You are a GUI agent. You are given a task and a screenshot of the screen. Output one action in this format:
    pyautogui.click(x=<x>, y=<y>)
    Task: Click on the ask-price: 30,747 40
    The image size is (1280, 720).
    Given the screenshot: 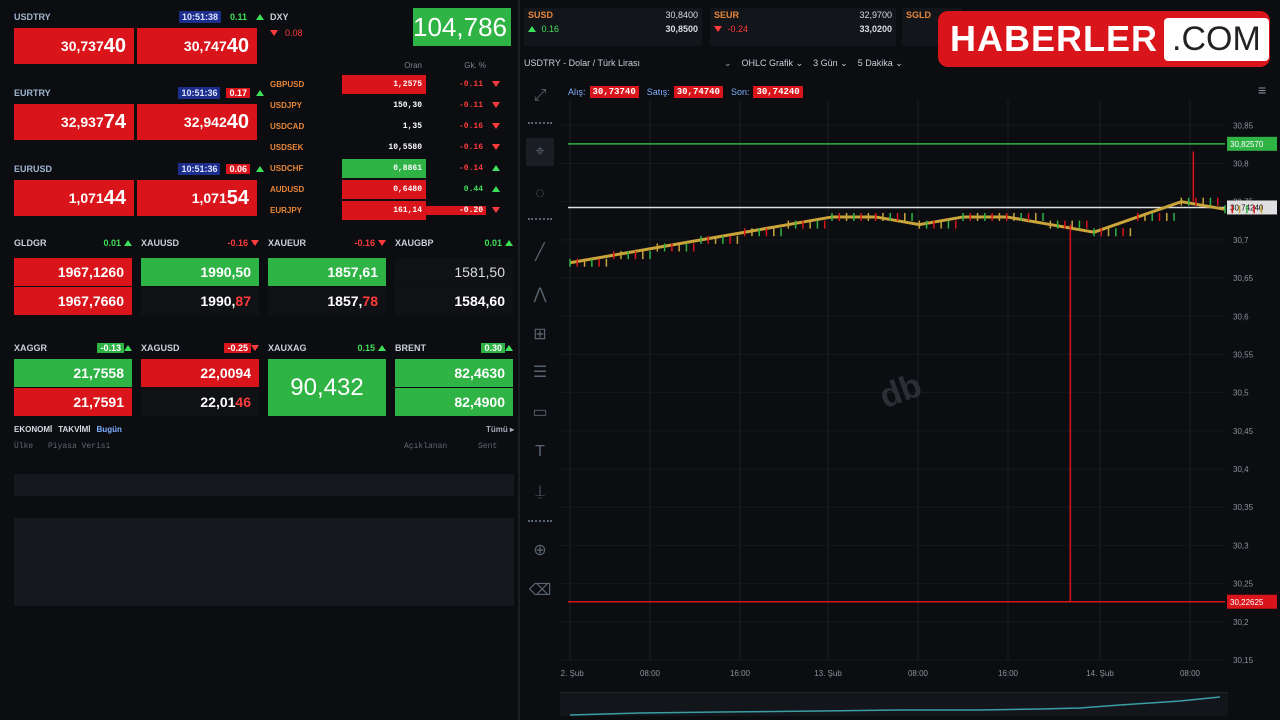 What is the action you would take?
    pyautogui.click(x=197, y=46)
    